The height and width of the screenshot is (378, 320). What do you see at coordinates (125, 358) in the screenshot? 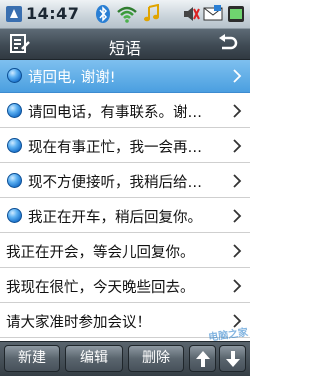
I see `bottom-toolbar: 新建 编辑 删除` at bounding box center [125, 358].